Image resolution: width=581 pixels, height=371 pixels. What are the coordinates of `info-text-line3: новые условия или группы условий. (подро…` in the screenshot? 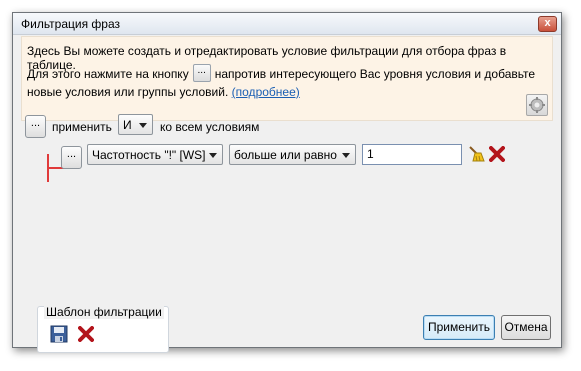 It's located at (163, 92).